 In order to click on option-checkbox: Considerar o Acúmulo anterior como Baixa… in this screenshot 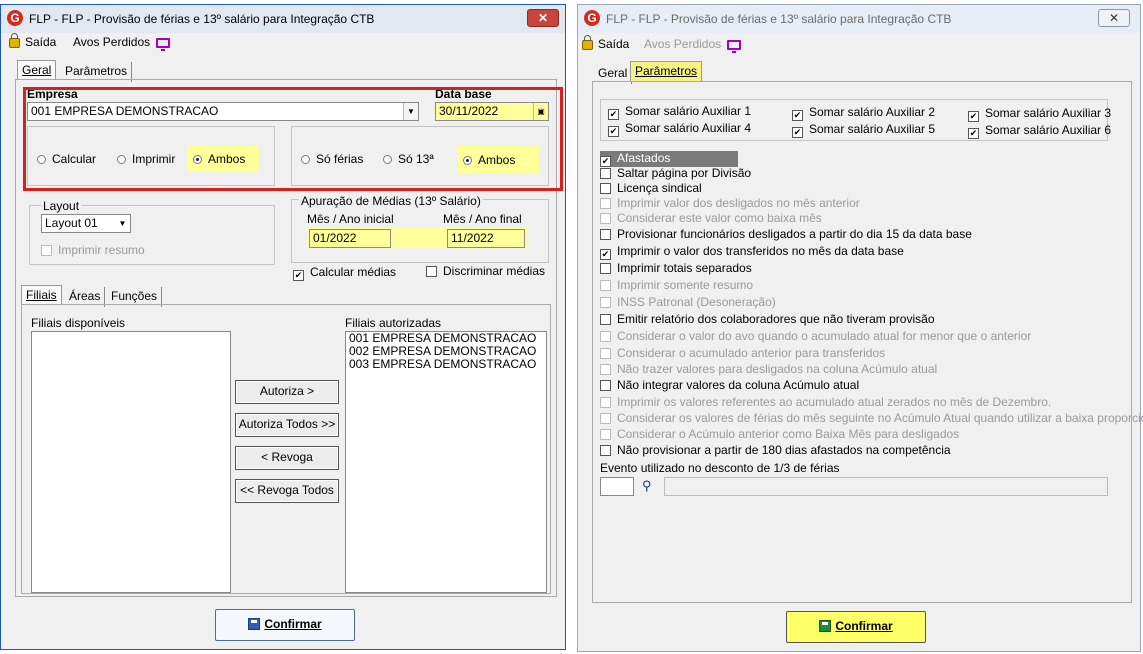, I will do `click(779, 435)`.